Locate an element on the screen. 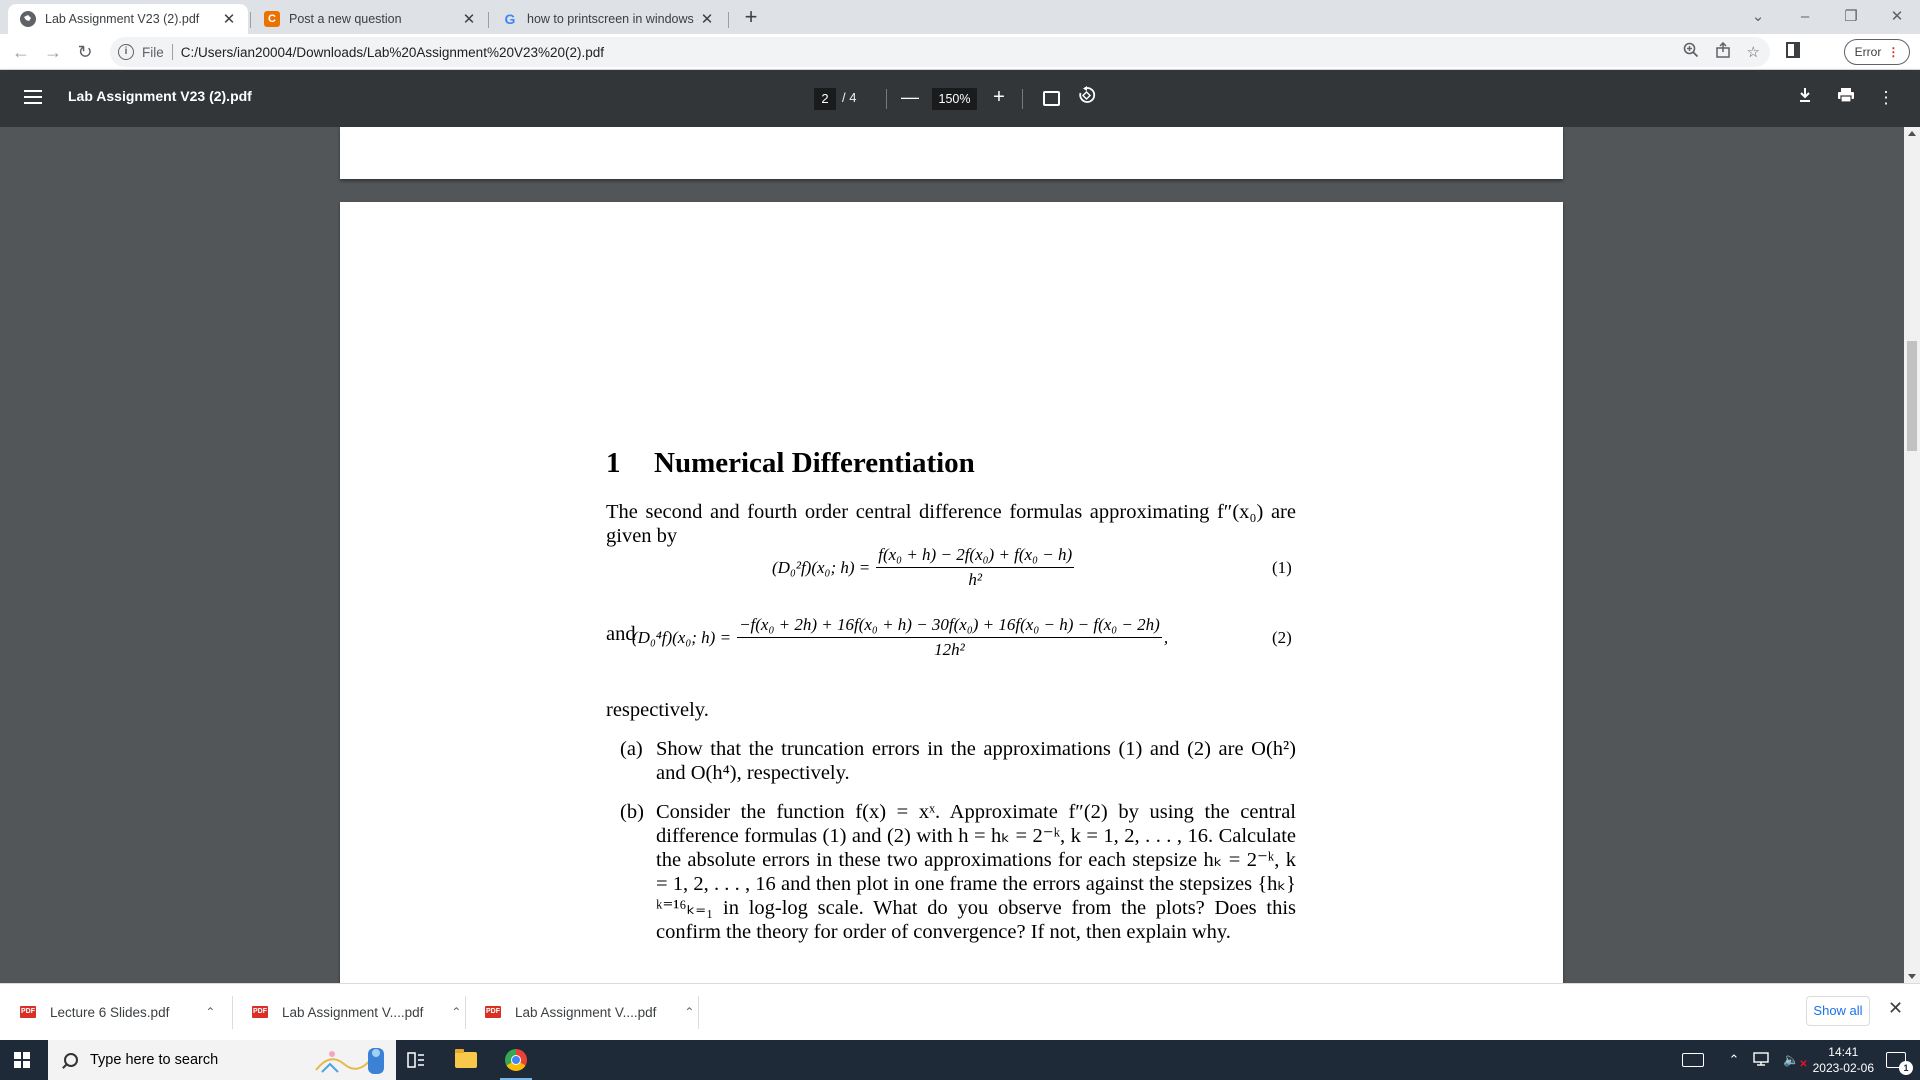 This screenshot has height=1080, width=1920. tab-search-icon: ⌄ is located at coordinates (1758, 17).